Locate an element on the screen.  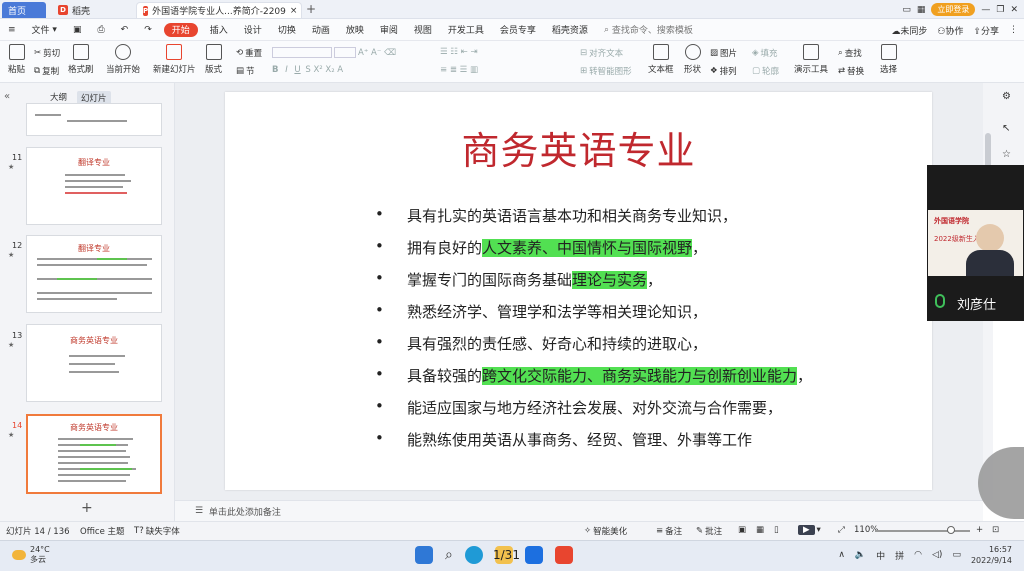
find-button: ⌕ 查找 is located at coordinates (850, 53).